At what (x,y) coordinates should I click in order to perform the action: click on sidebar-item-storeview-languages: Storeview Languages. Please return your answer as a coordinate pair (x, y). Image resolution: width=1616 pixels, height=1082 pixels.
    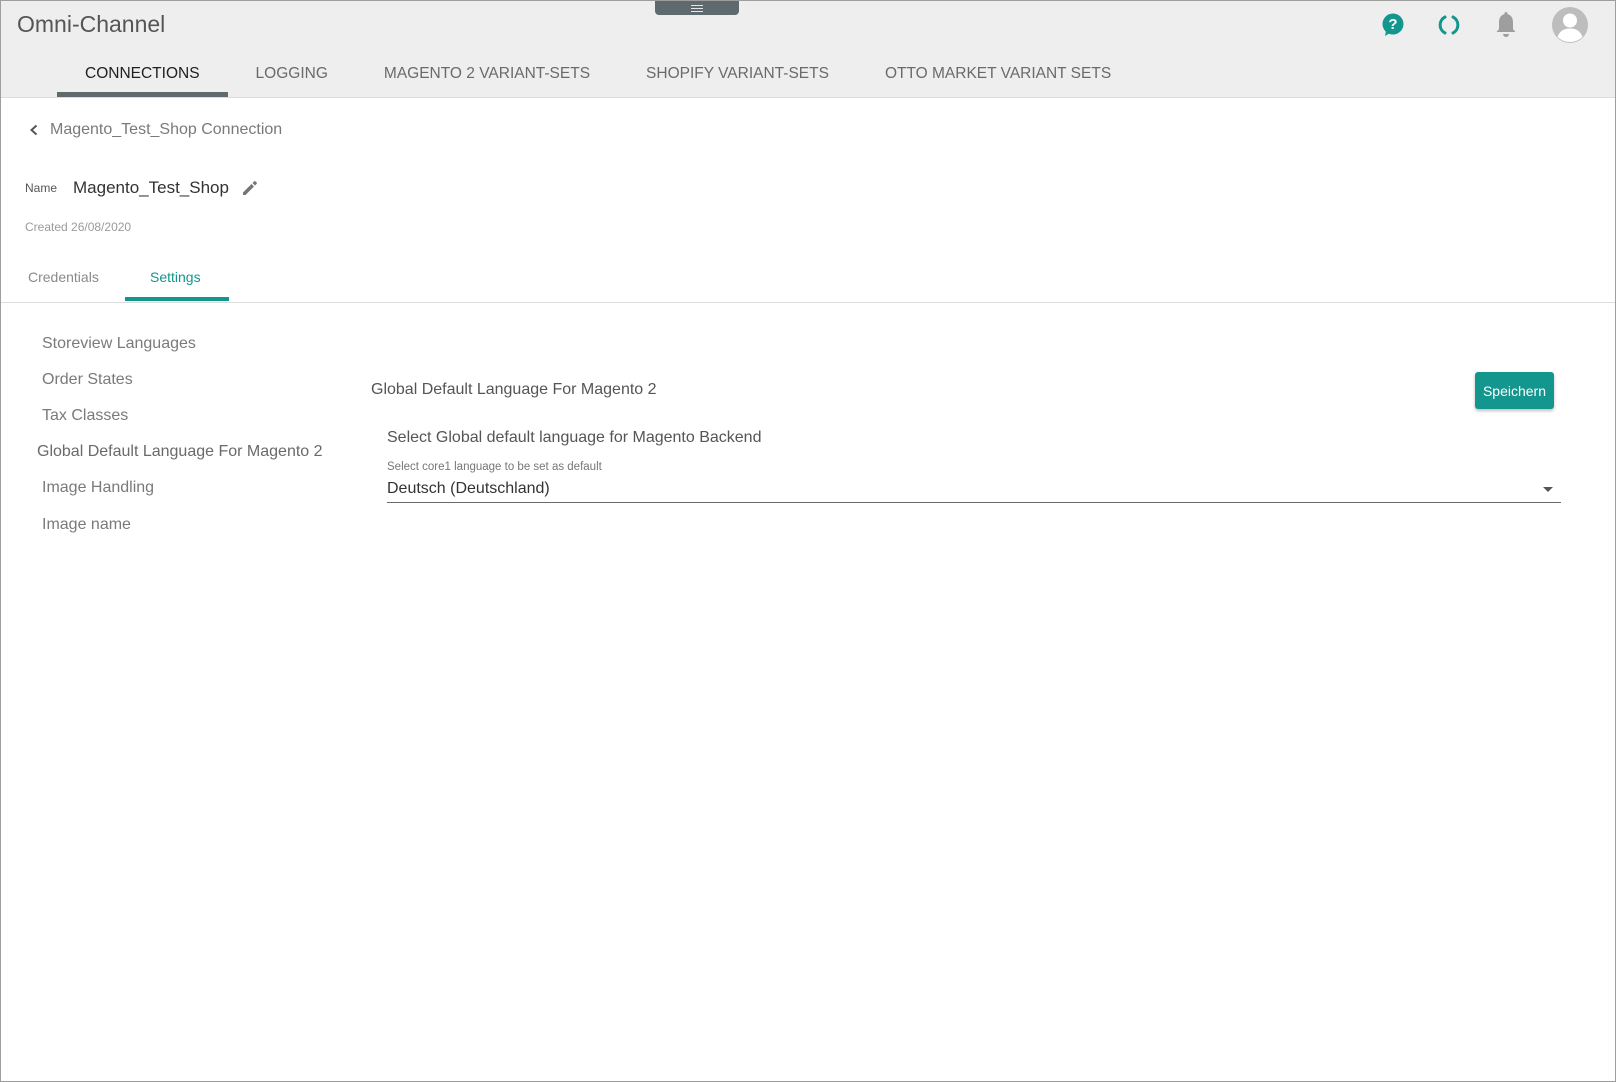
    Looking at the image, I should click on (119, 344).